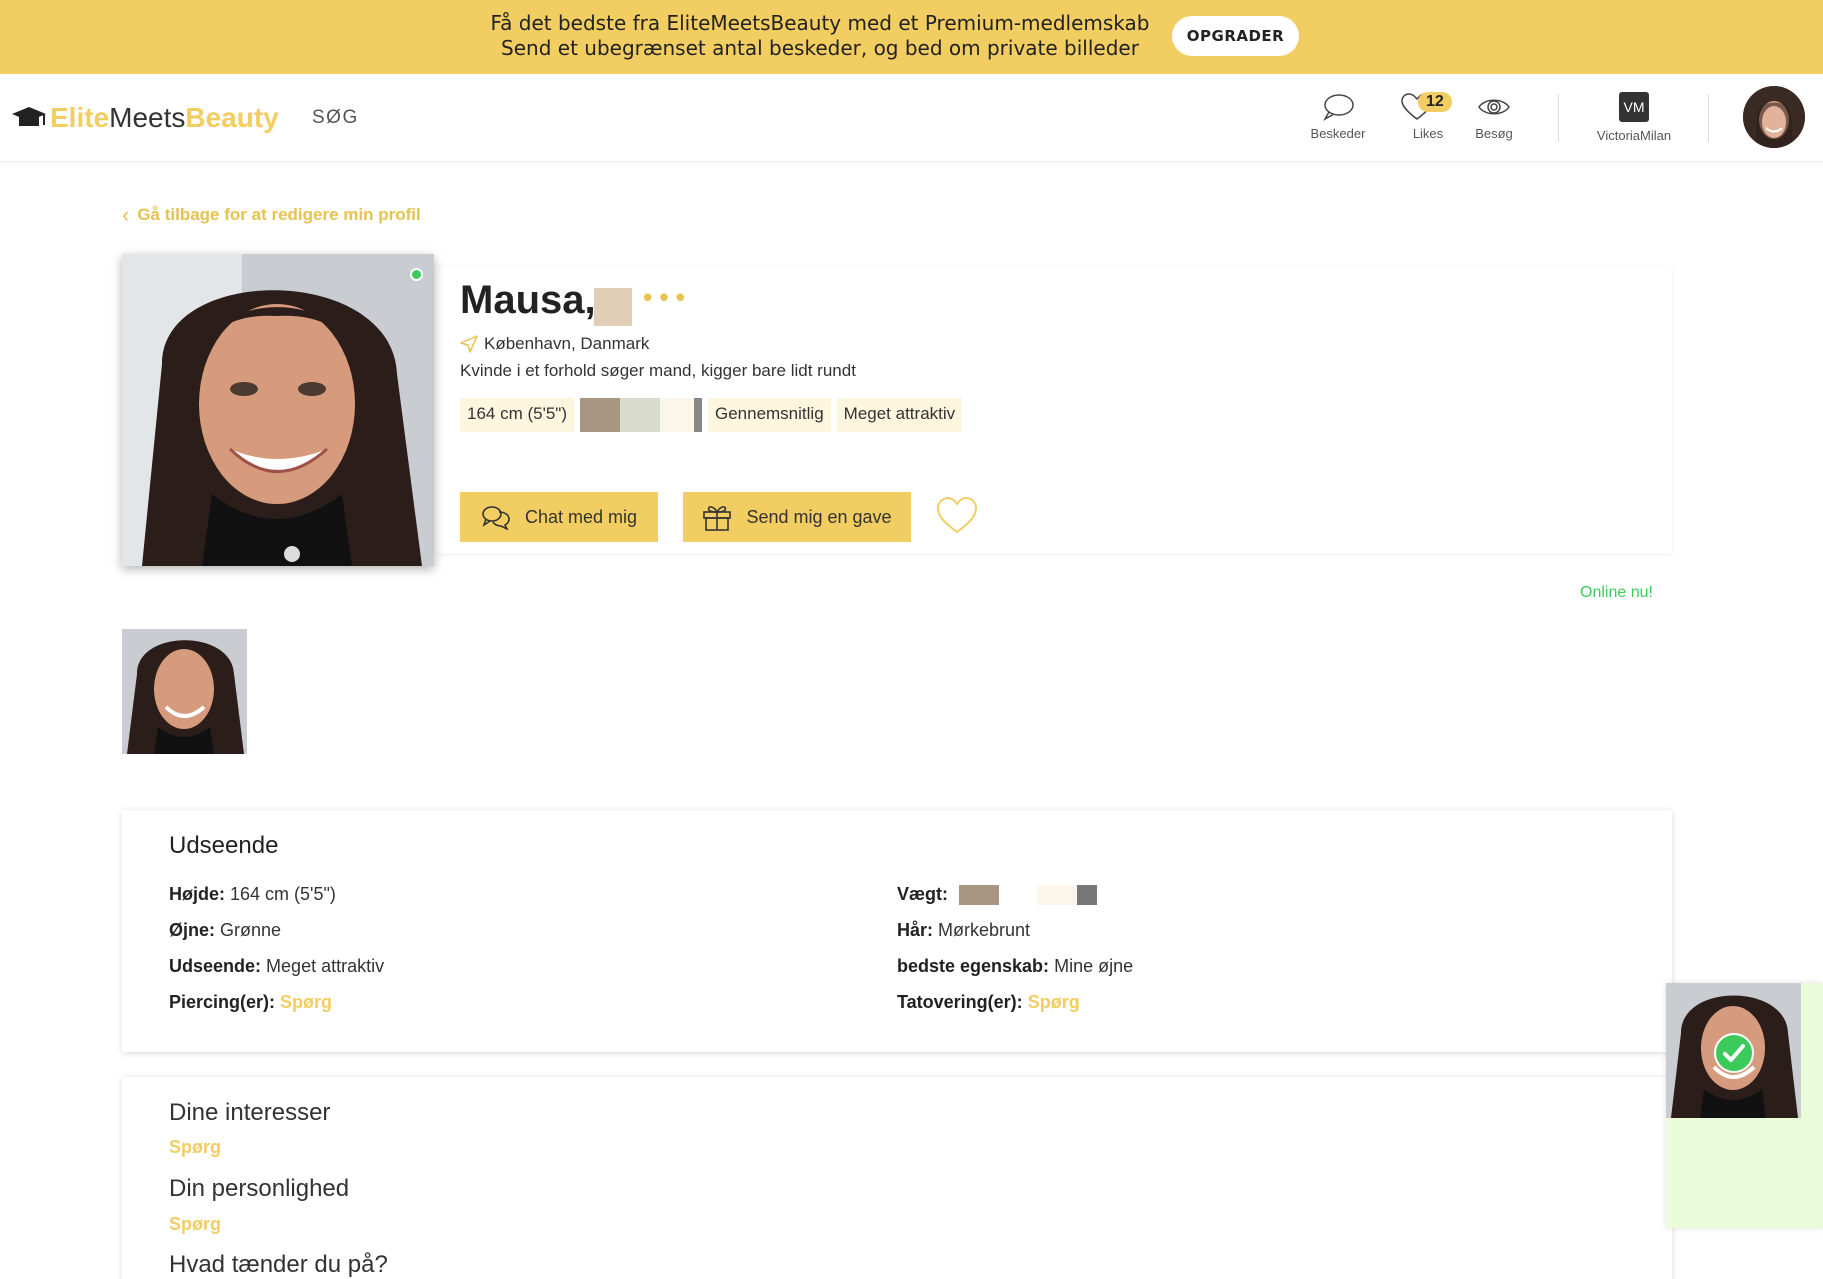 The image size is (1823, 1279). What do you see at coordinates (922, 894) in the screenshot?
I see `attr-weight-label: Vægt:` at bounding box center [922, 894].